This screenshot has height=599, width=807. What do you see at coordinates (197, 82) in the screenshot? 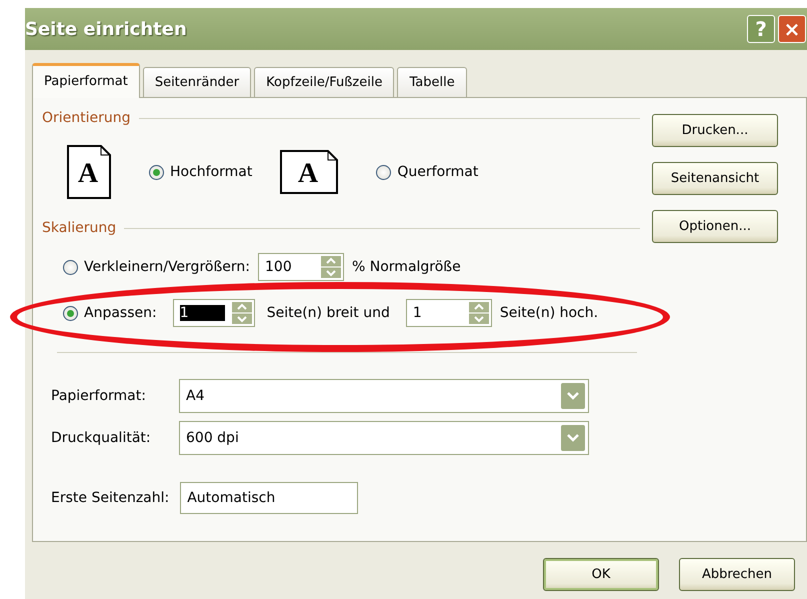
I see `tab: Seitenränder` at bounding box center [197, 82].